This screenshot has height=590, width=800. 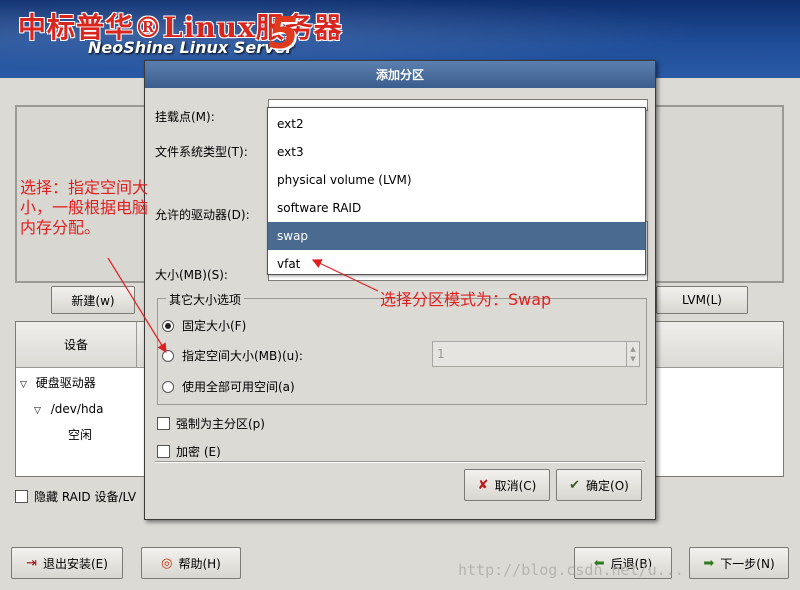 What do you see at coordinates (283, 33) in the screenshot?
I see `brand-version-number: 5` at bounding box center [283, 33].